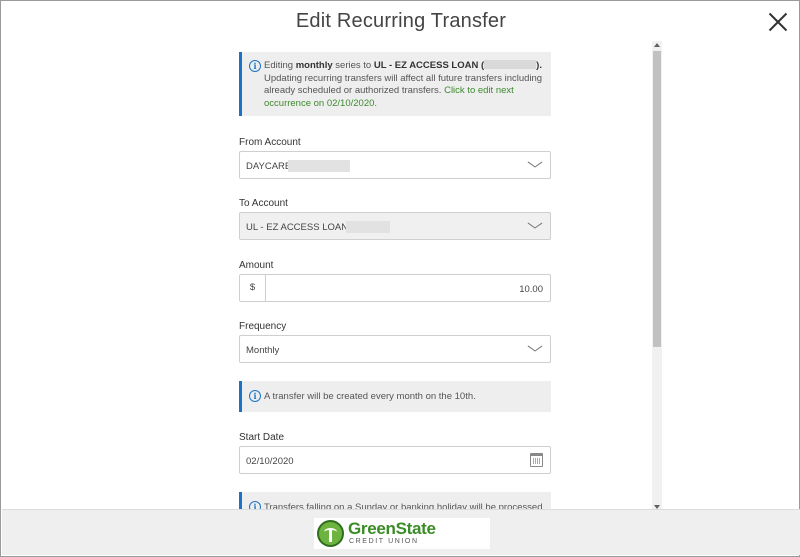 This screenshot has height=557, width=800. I want to click on amount-input: $ 10.00, so click(395, 288).